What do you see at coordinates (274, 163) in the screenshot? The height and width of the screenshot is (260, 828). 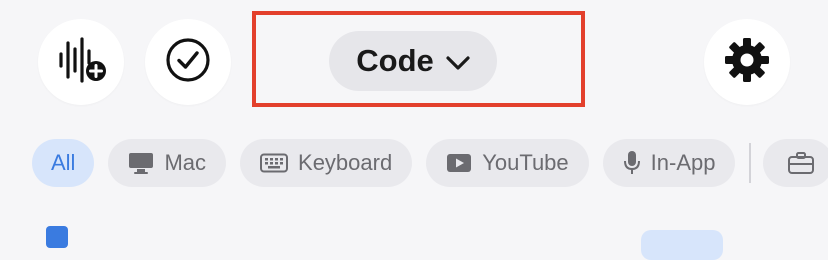 I see `keyboard-icon` at bounding box center [274, 163].